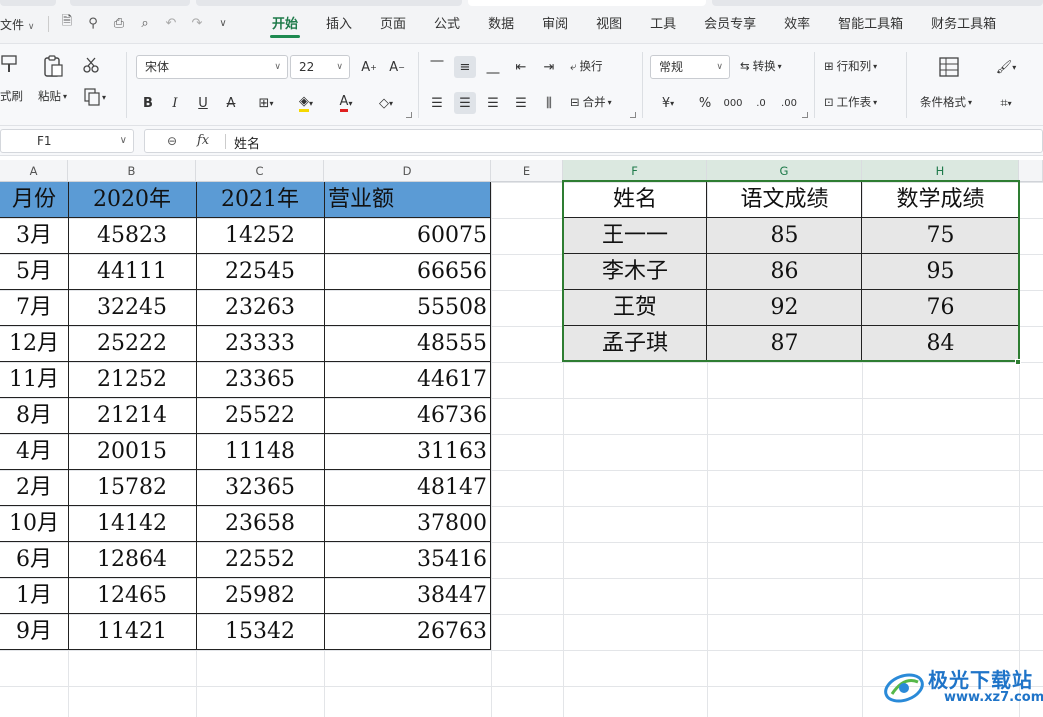 Image resolution: width=1043 pixels, height=717 pixels. What do you see at coordinates (963, 22) in the screenshot?
I see `tab-11: 财务工具箱` at bounding box center [963, 22].